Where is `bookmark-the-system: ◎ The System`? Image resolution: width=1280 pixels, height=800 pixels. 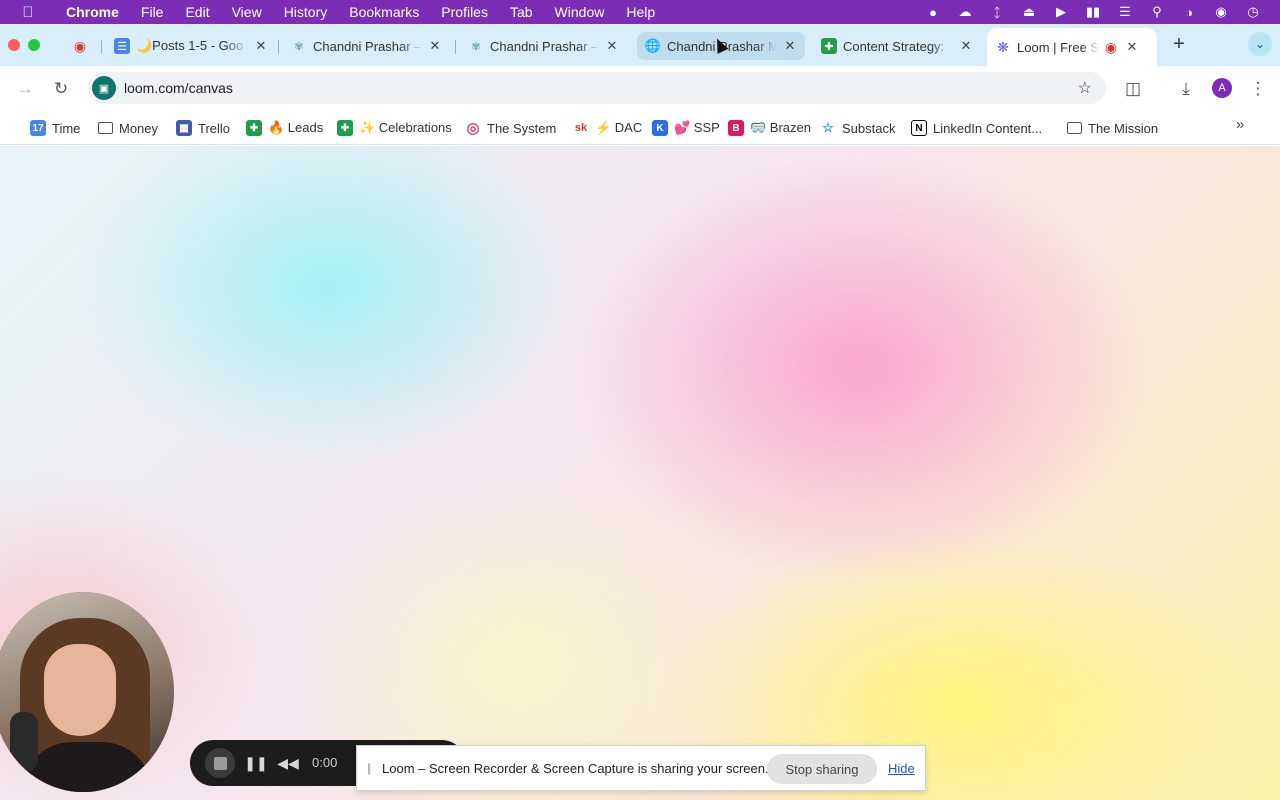
bookmark-the-system: ◎ The System is located at coordinates (510, 128).